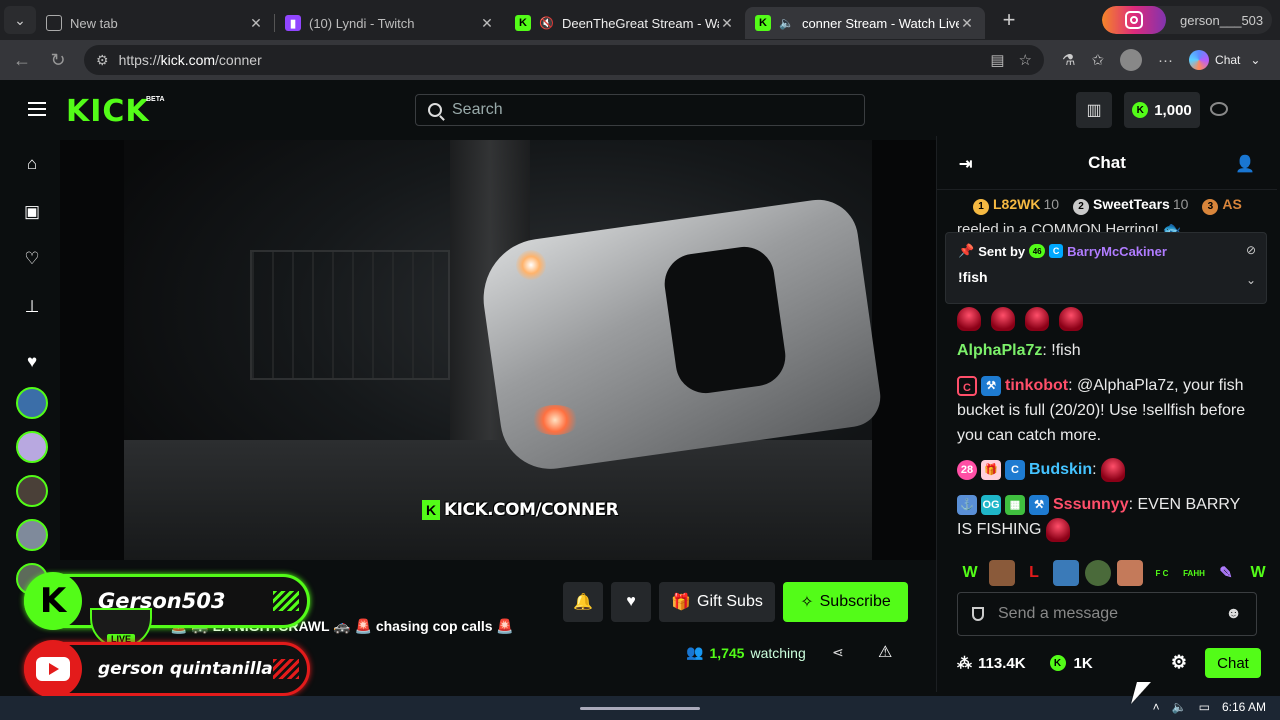  What do you see at coordinates (1131, 60) in the screenshot?
I see `profile-avatar` at bounding box center [1131, 60].